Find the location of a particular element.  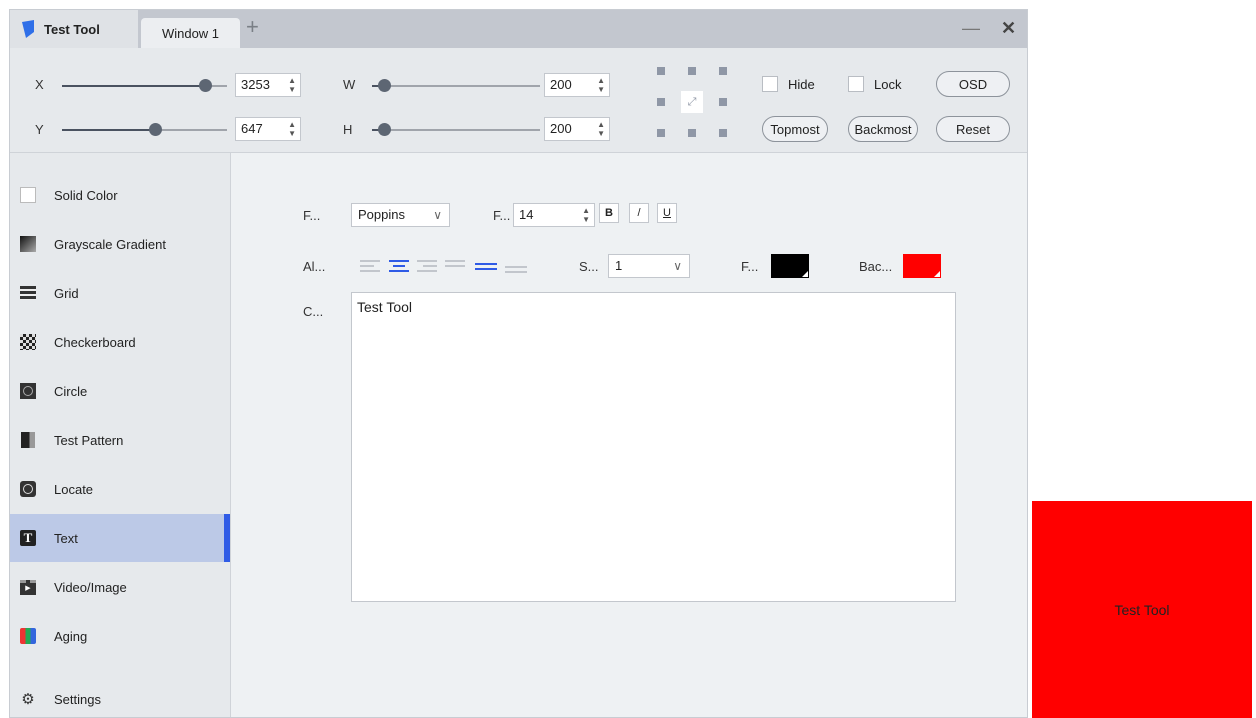

background-color-swatch is located at coordinates (922, 266).